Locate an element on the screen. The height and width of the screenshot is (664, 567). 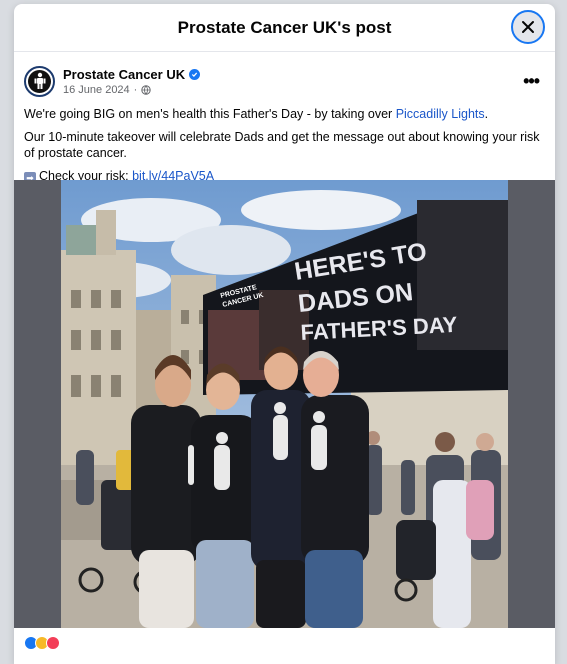
post-header: Prostate Cancer UK 16 June 2024 · ••• is located at coordinates (284, 76).